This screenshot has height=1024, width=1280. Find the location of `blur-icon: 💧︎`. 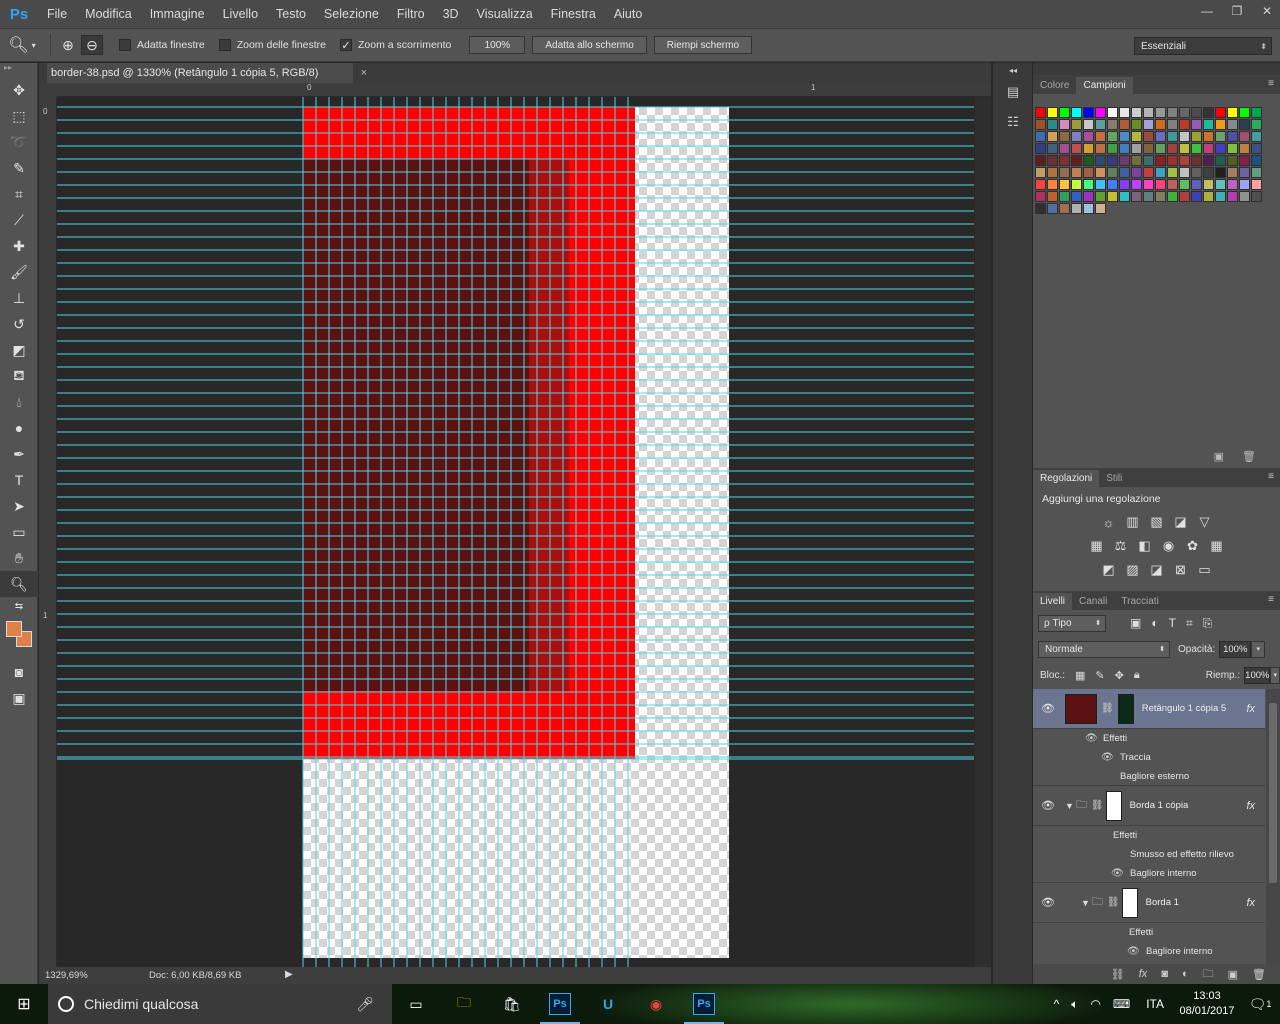

blur-icon: 💧︎ is located at coordinates (19, 402).